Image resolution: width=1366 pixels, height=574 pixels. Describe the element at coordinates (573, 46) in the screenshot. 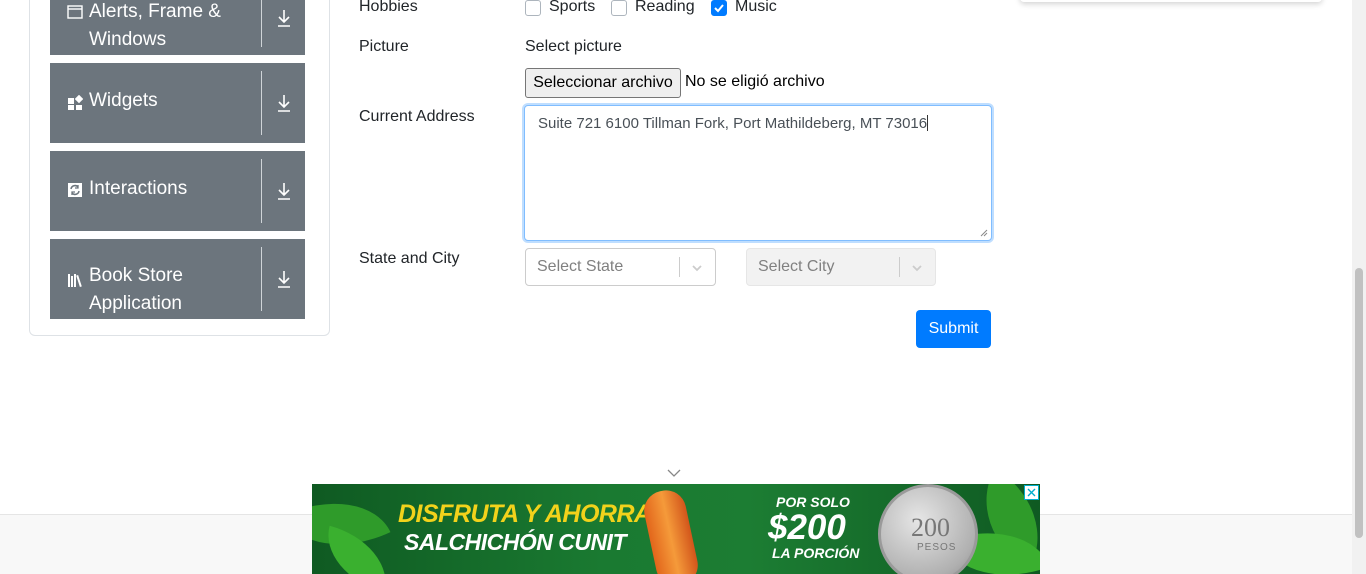

I see `picture-hint: Select picture` at that location.